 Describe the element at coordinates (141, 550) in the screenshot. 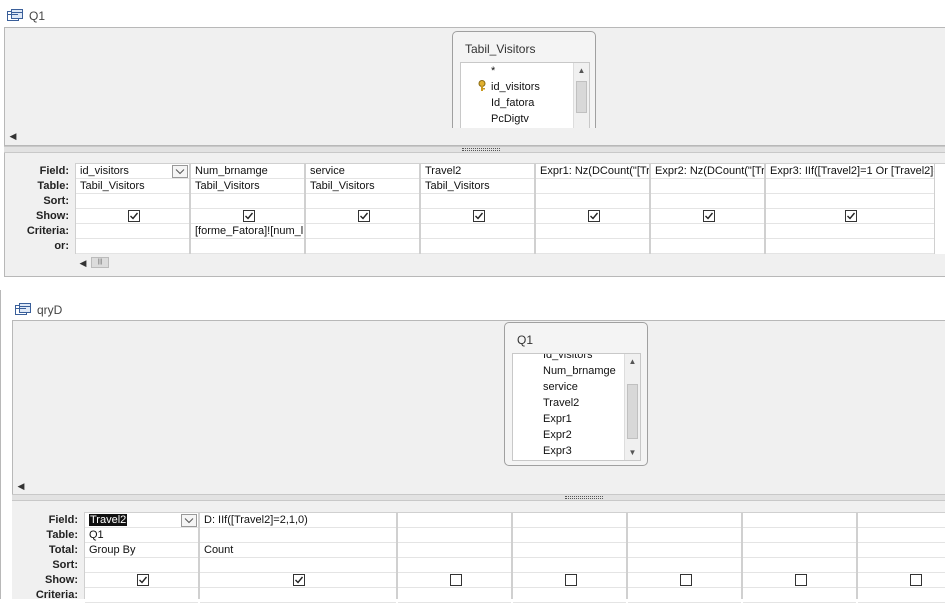

I see `grid-cell-total: Group By` at that location.